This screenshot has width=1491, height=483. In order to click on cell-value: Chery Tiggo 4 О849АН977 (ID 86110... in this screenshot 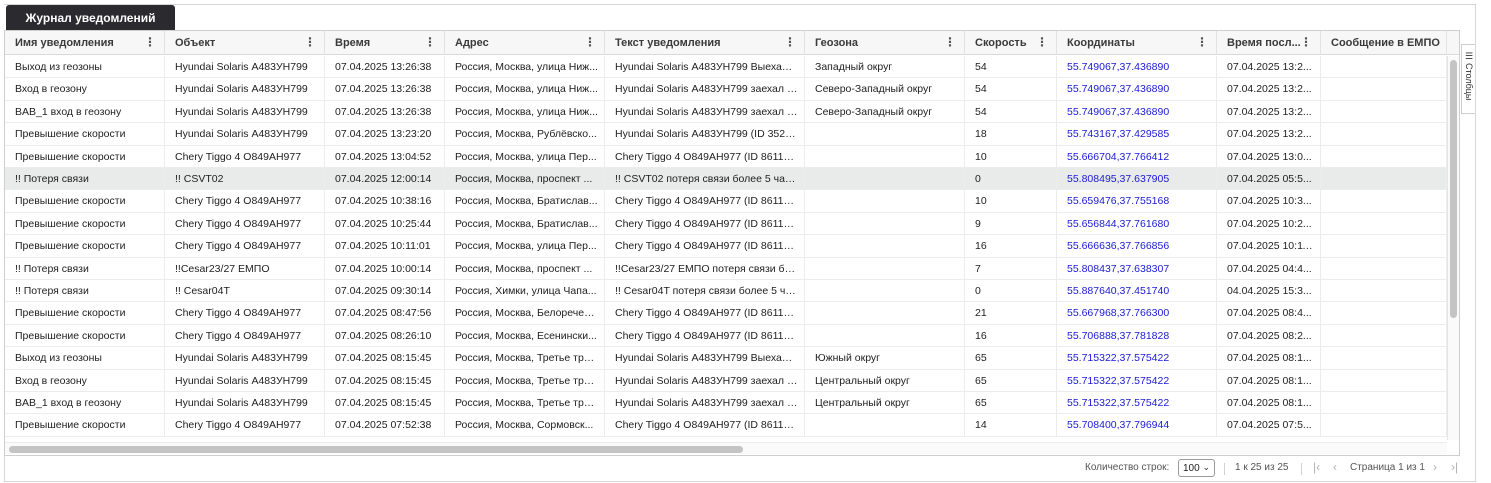, I will do `click(706, 425)`.